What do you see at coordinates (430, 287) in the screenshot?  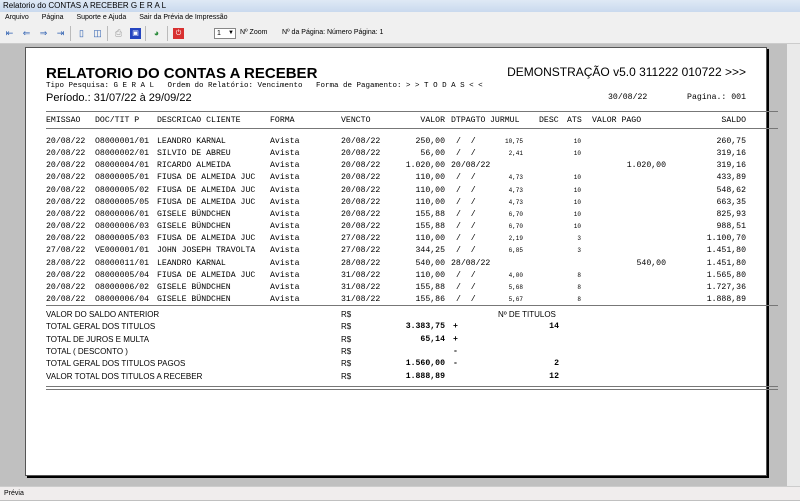 I see `cell-valor: 155,88` at bounding box center [430, 287].